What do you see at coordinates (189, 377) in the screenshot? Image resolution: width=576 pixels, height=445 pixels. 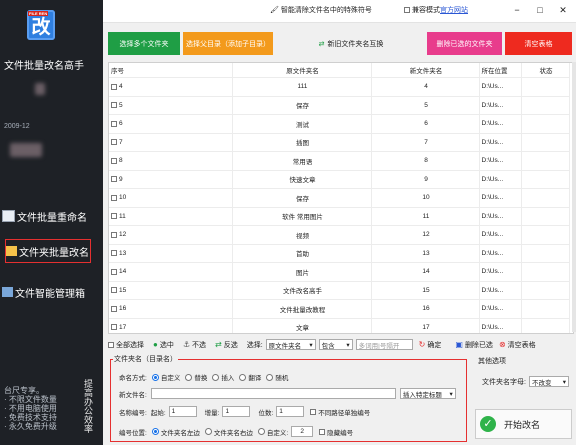 I see `radio-replace` at bounding box center [189, 377].